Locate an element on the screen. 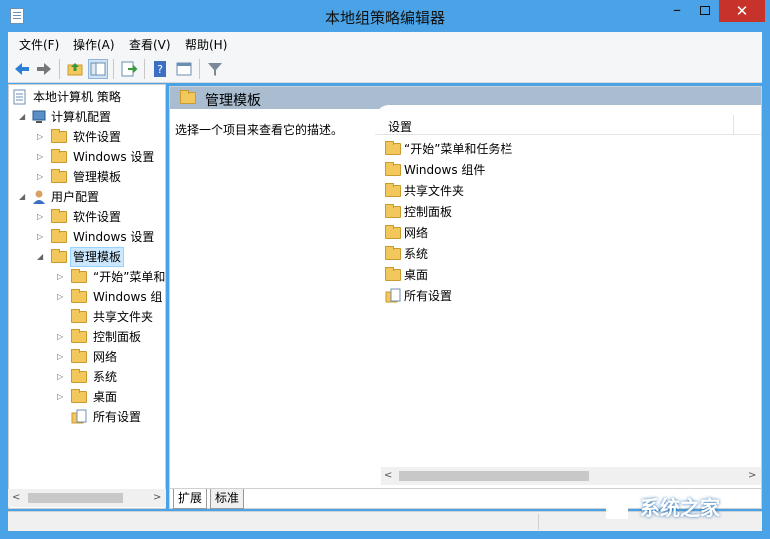 This screenshot has width=770, height=539. up-level-button is located at coordinates (75, 69).